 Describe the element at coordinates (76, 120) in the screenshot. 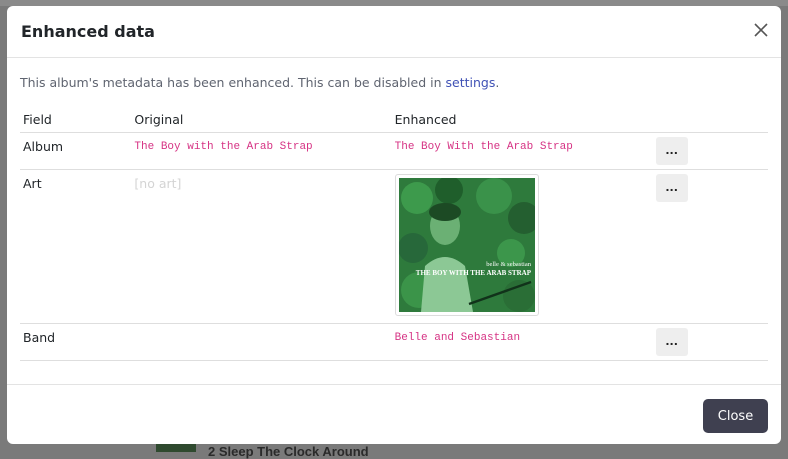

I see `column-header-field: Field` at that location.